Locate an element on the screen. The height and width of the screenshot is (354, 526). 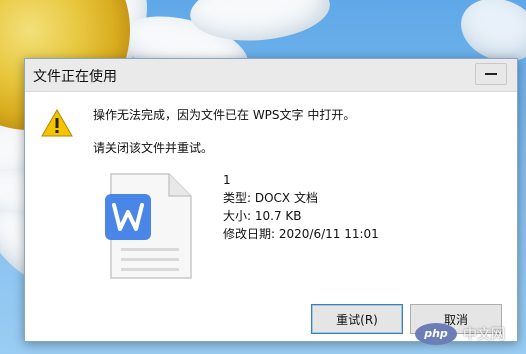
instruction-message: 请关闭该文件并重试。 is located at coordinates (153, 148).